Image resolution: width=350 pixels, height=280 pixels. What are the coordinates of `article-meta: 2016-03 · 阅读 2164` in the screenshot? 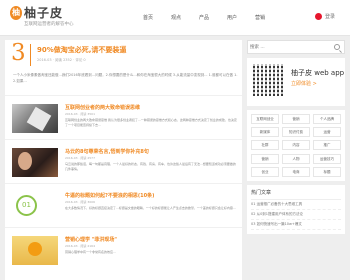 It's located at (80, 246).